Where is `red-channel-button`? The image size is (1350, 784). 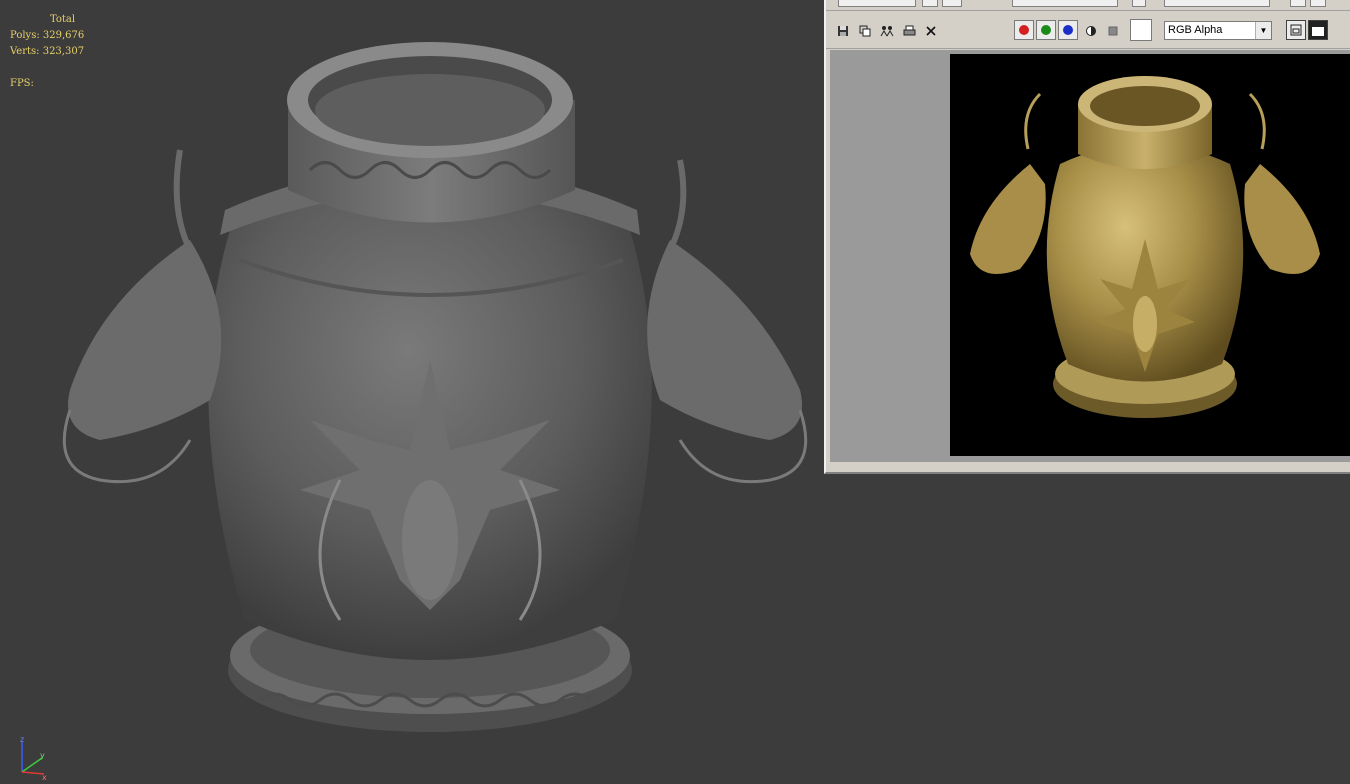
red-channel-button is located at coordinates (1024, 30).